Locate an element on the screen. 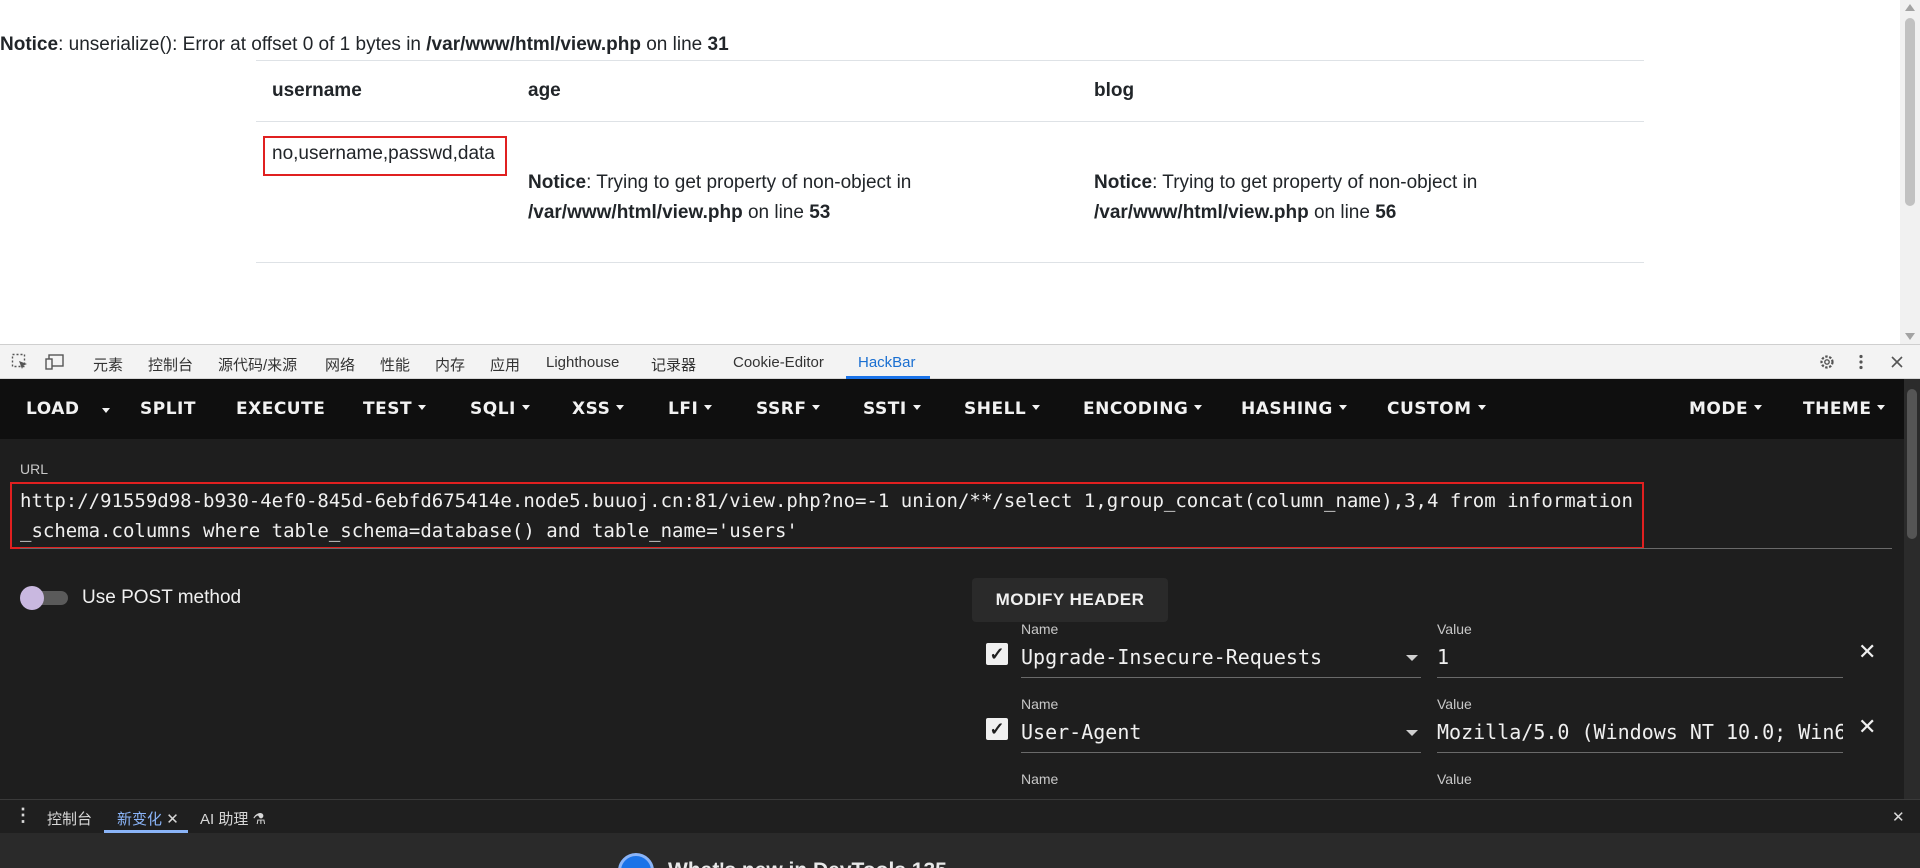 This screenshot has height=868, width=1920. scroll-down-icon is located at coordinates (1910, 336).